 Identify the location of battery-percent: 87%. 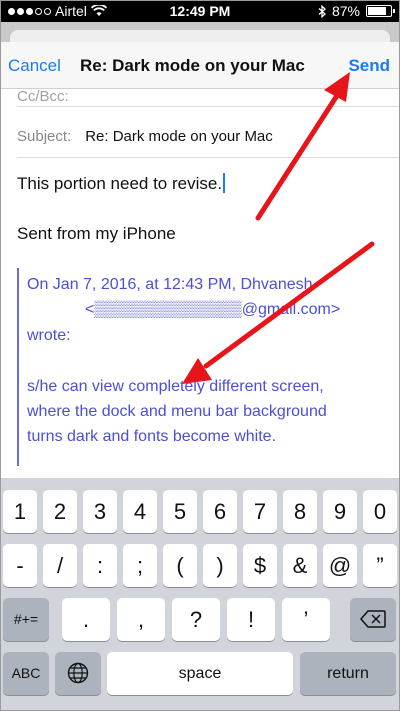
(345, 11).